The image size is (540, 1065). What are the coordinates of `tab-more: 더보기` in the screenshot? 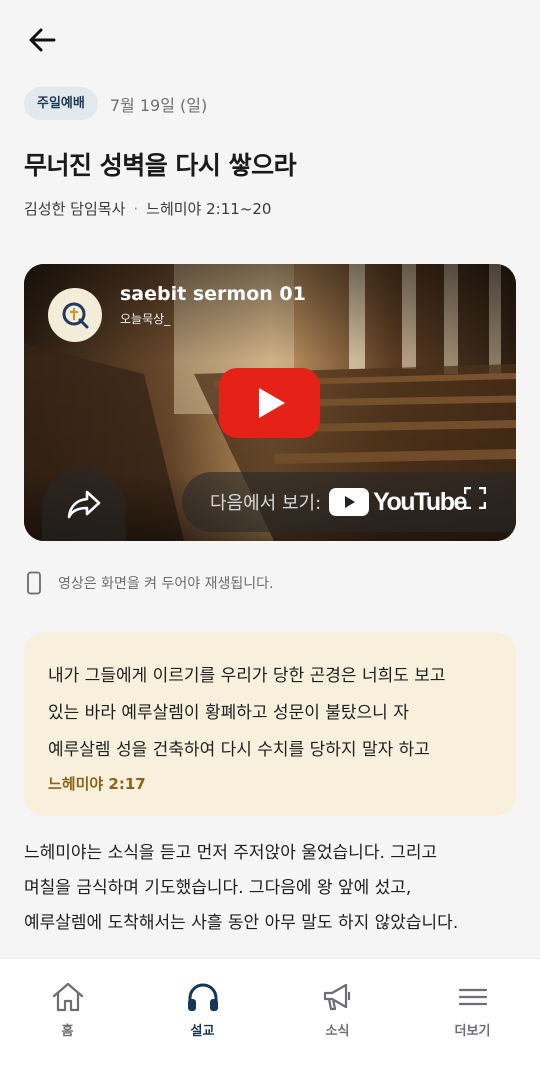 It's located at (472, 1012).